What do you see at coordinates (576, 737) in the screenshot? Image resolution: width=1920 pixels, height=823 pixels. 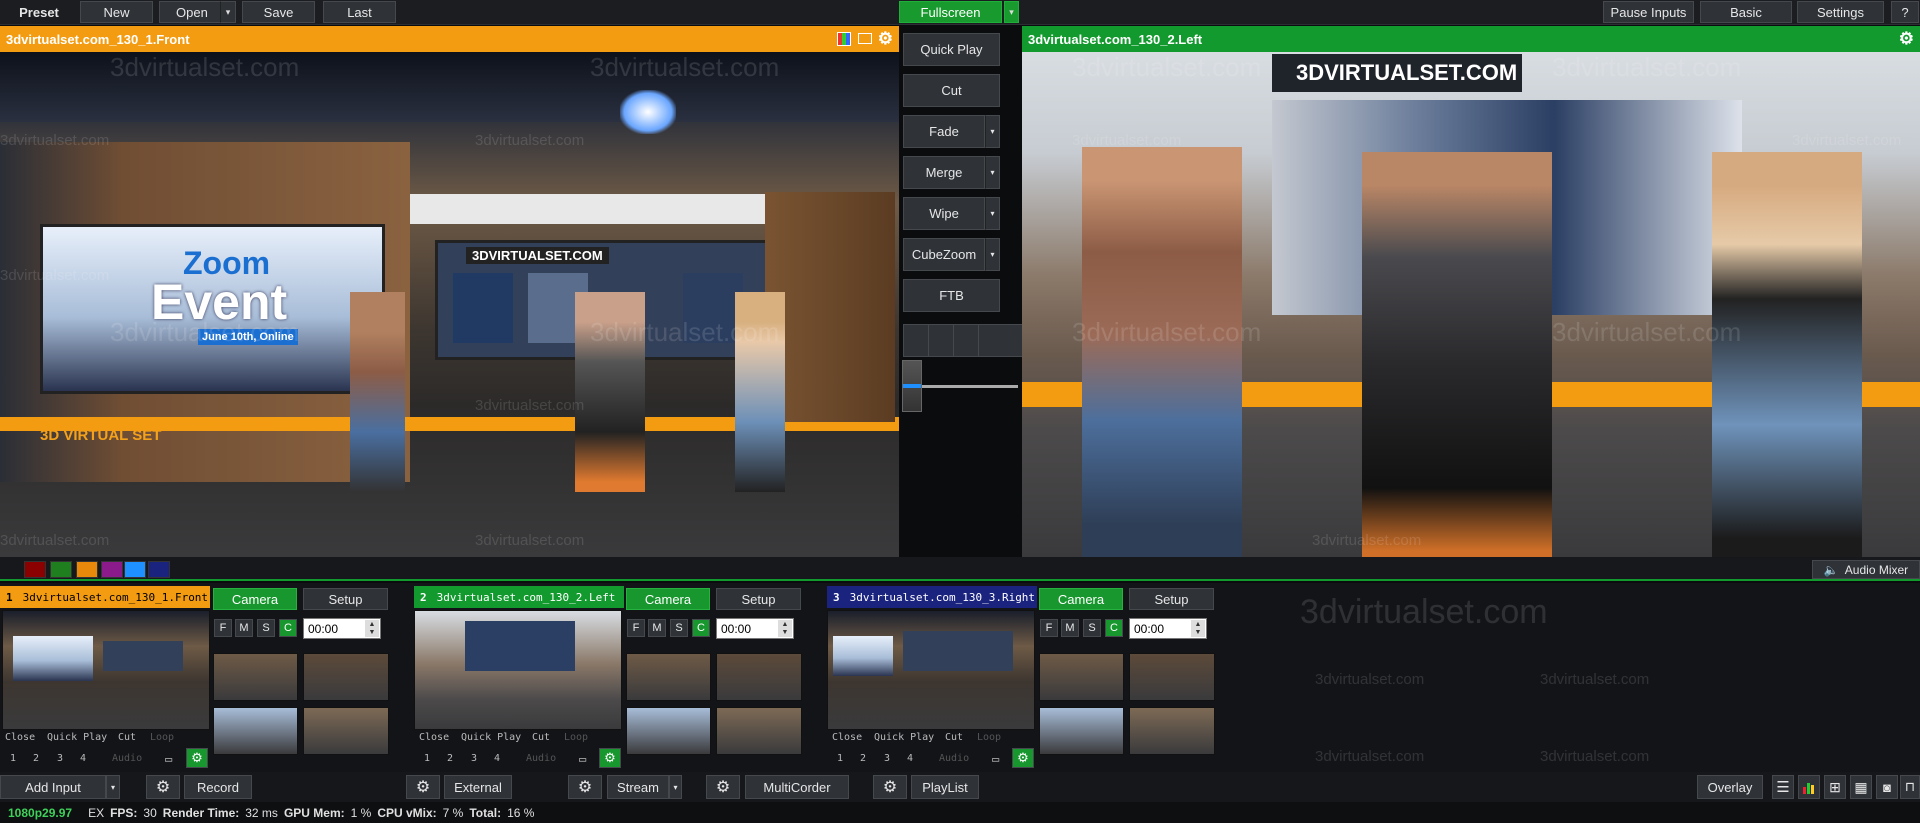 I see `input-2-loop-button: Loop` at bounding box center [576, 737].